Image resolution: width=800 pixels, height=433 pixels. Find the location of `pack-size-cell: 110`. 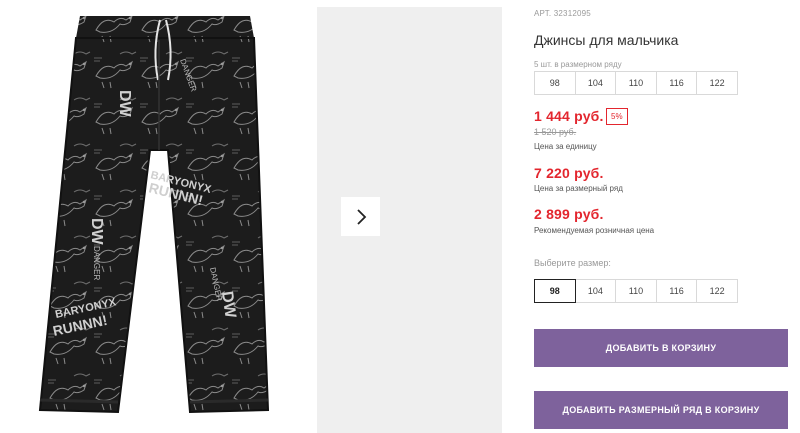

pack-size-cell: 110 is located at coordinates (636, 83).